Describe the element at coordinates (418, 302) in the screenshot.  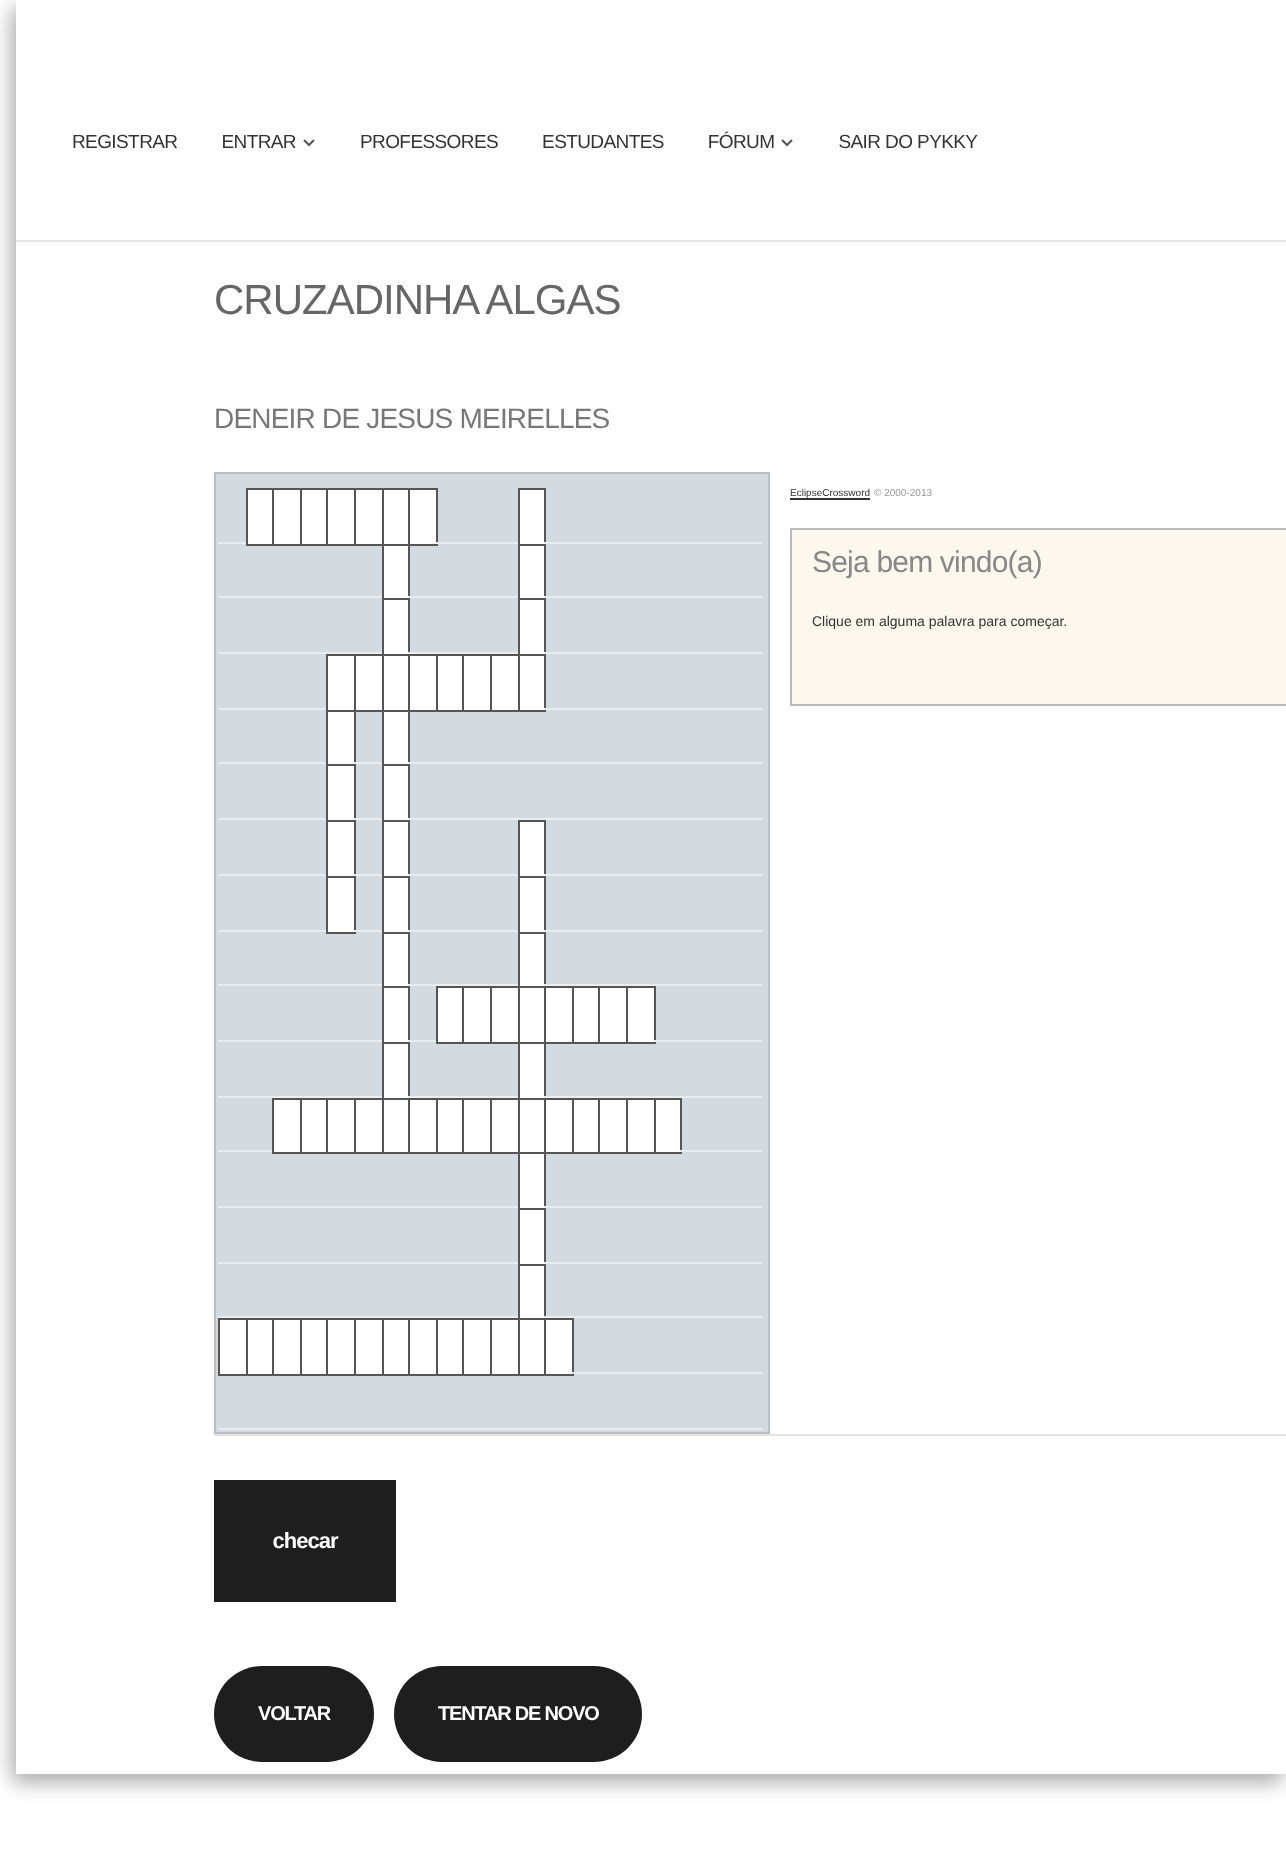
I see `page-title: CRUZADINHA ALGAS` at that location.